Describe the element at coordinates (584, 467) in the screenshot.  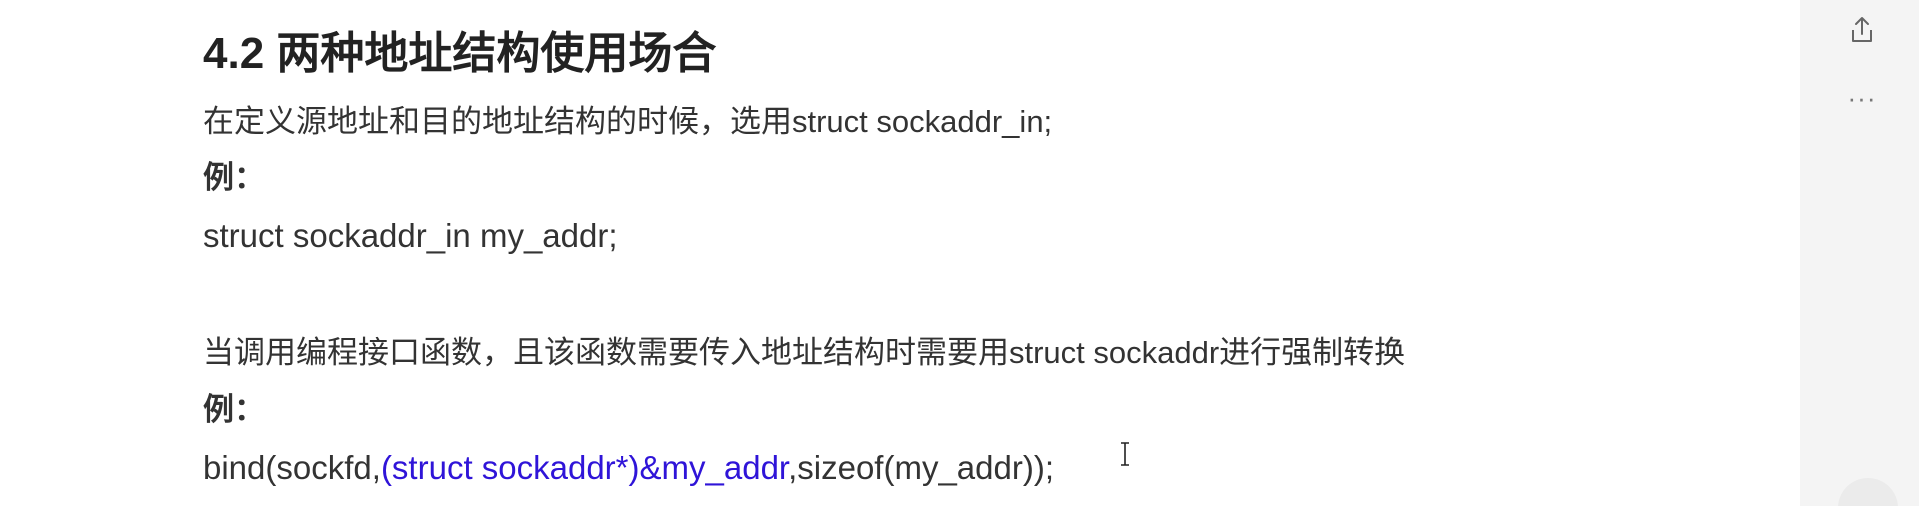
I see `code-cast-highlight: (struct sockaddr*)&my_addr` at that location.